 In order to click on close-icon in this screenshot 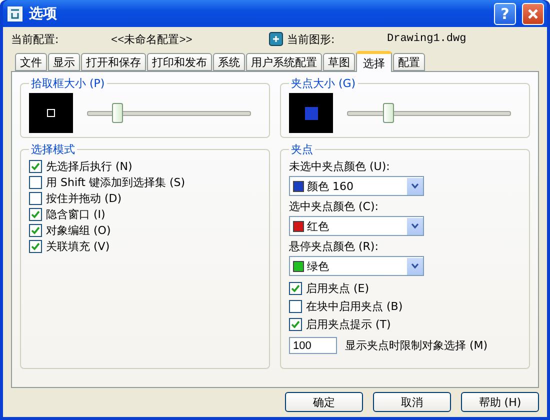, I will do `click(533, 14)`.